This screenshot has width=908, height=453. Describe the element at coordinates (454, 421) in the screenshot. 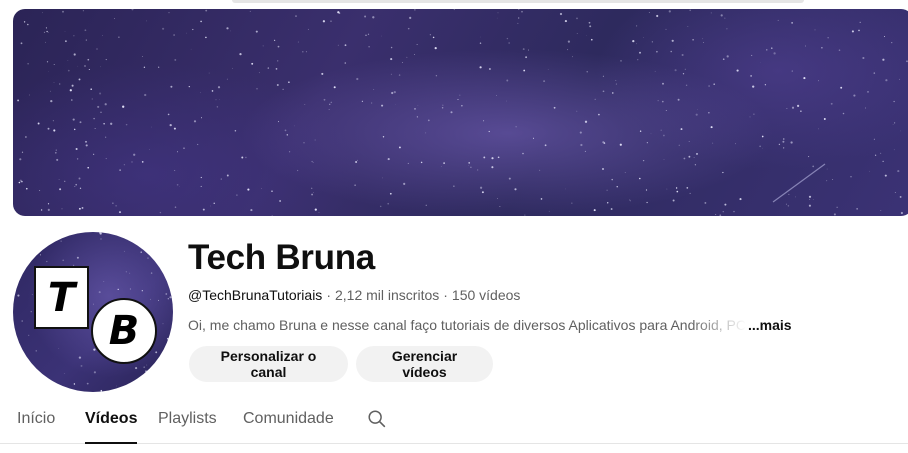

I see `channel-tabs: Início Vídeos Playlists Comunidade` at that location.